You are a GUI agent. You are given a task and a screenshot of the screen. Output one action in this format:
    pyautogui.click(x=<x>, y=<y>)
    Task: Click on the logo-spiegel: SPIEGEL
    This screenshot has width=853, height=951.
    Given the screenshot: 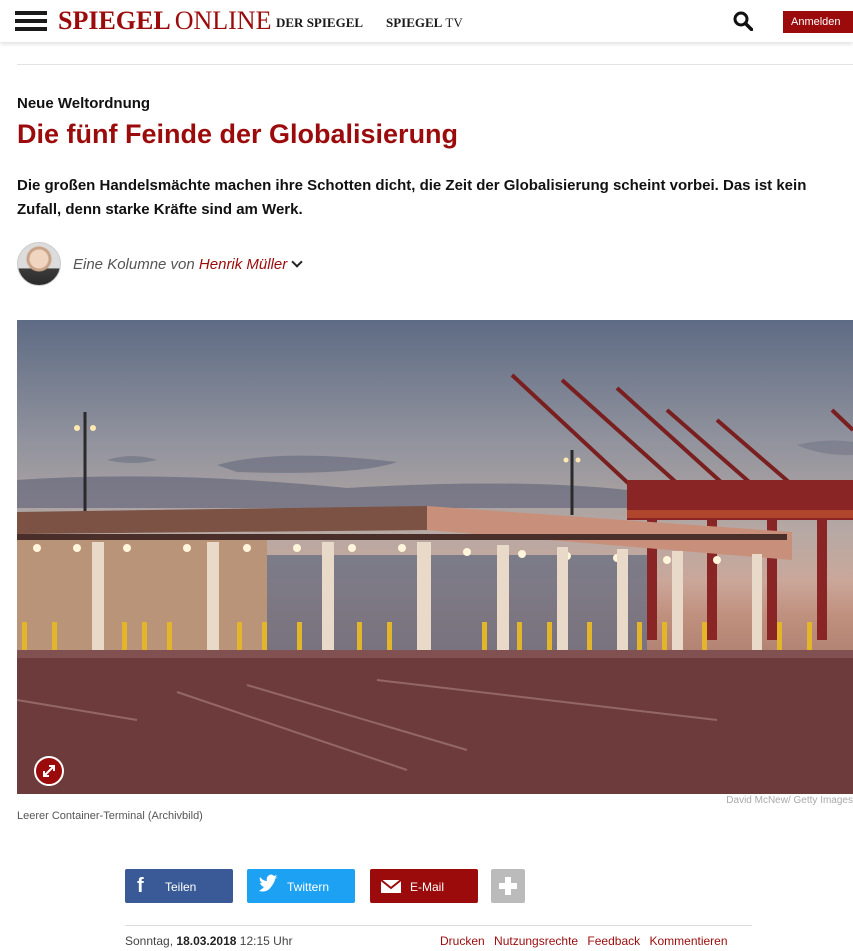 What is the action you would take?
    pyautogui.click(x=114, y=20)
    